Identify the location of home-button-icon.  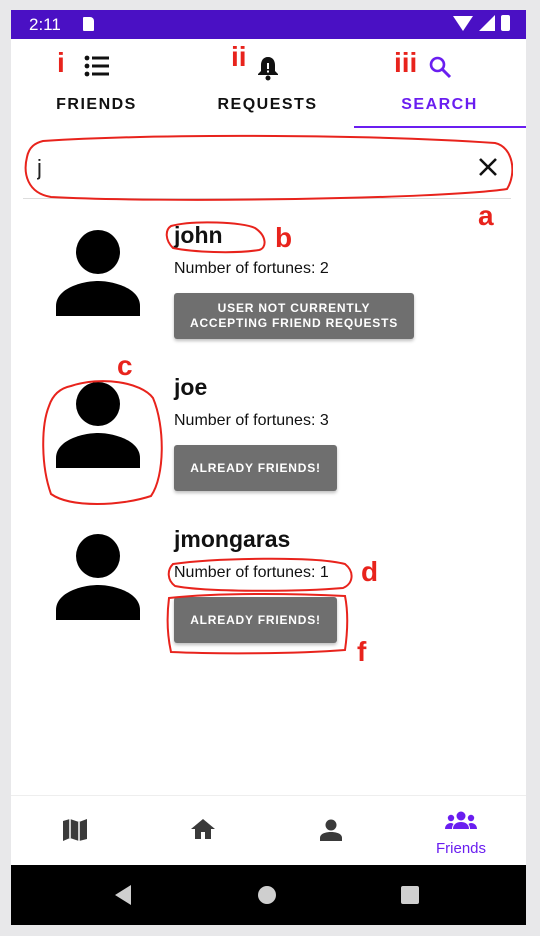
(267, 895).